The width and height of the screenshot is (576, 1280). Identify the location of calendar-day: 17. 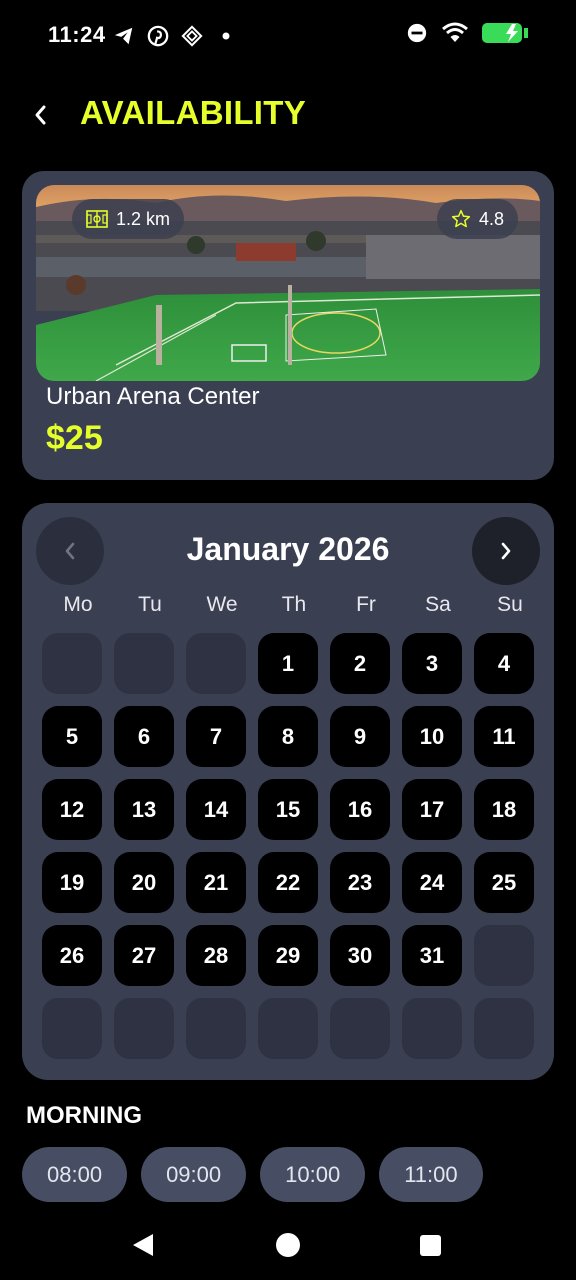
(432, 809).